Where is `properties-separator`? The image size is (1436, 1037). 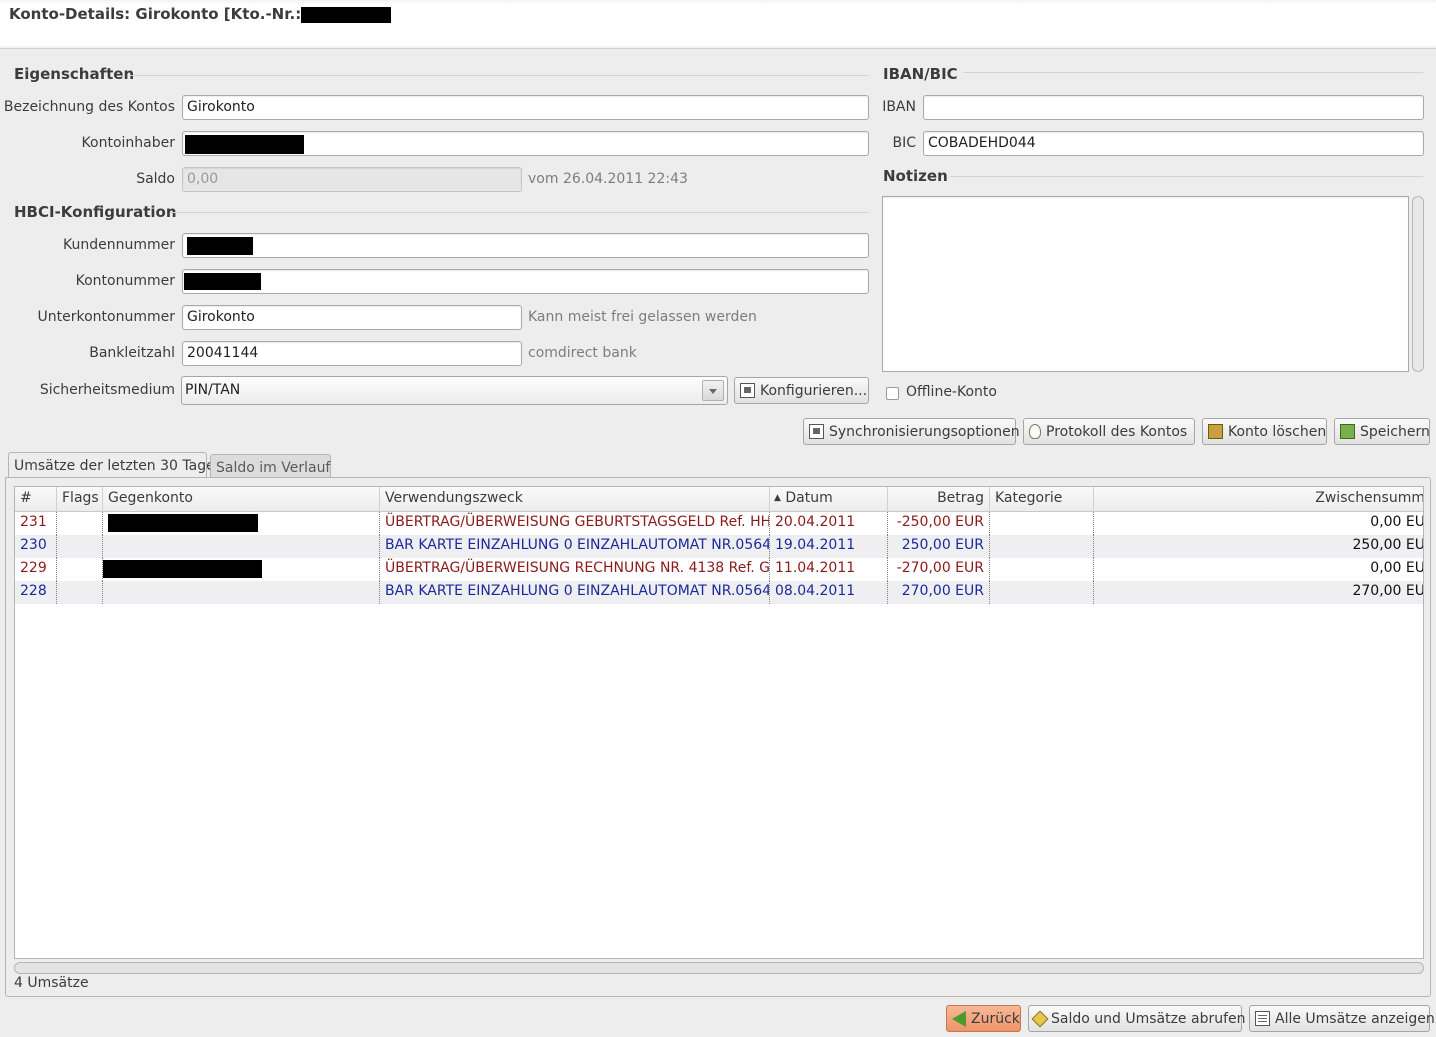 properties-separator is located at coordinates (499, 75).